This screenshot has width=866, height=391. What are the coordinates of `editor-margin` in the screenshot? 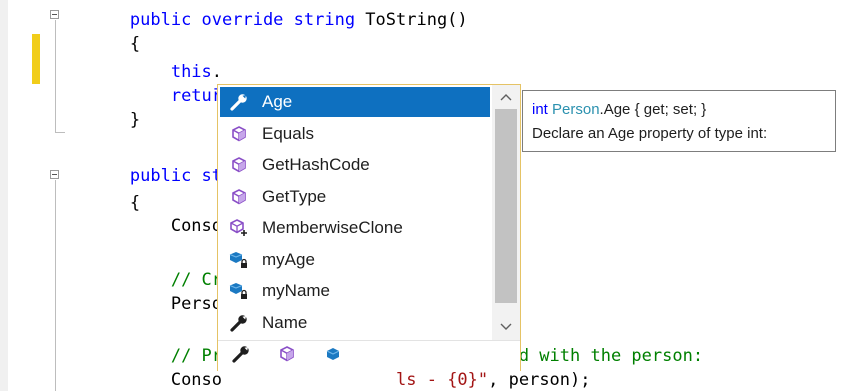 It's located at (4, 195).